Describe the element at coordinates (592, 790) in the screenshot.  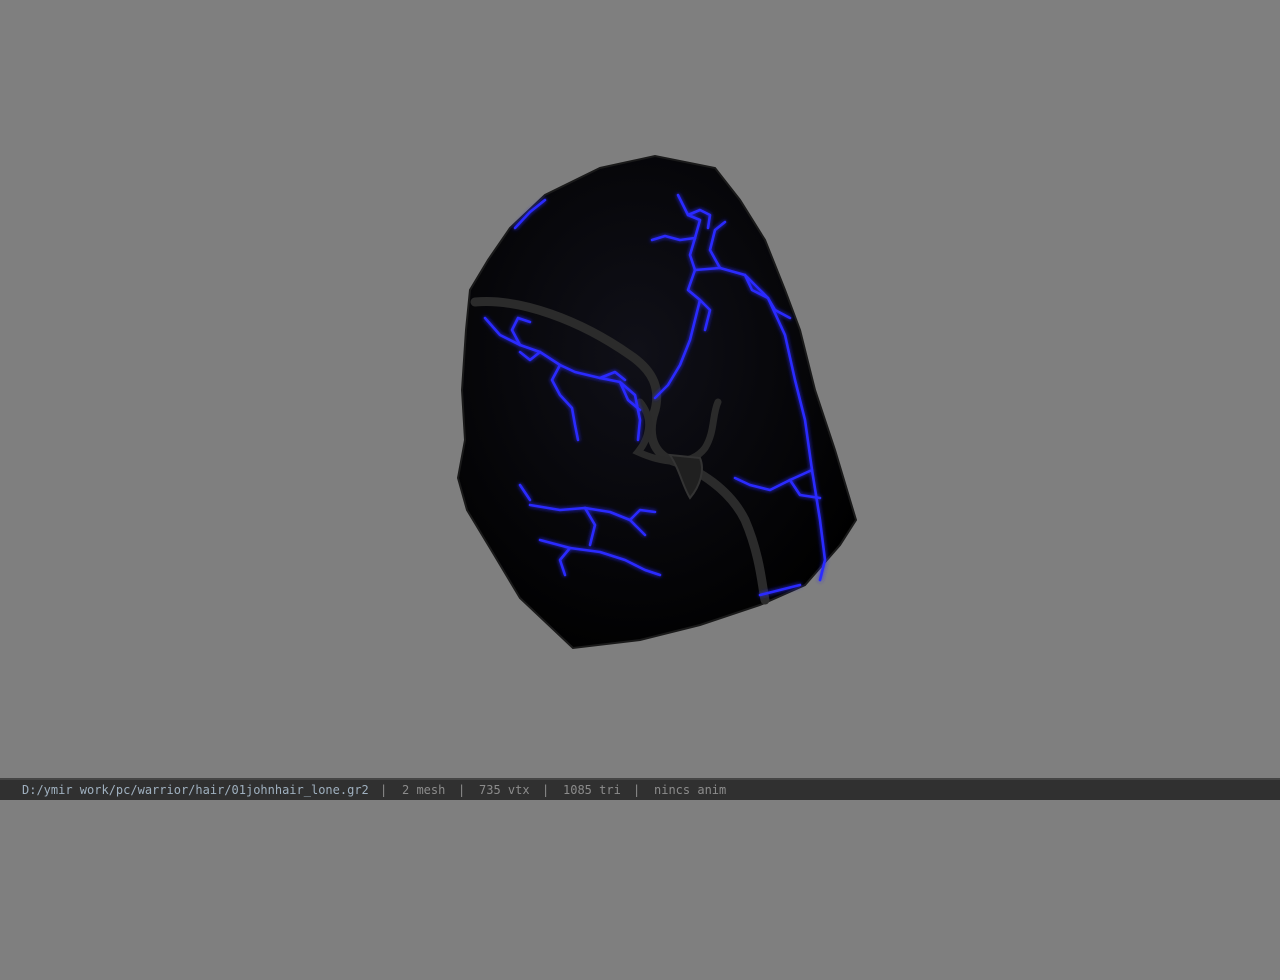
I see `triangle-count: 1085 tri` at that location.